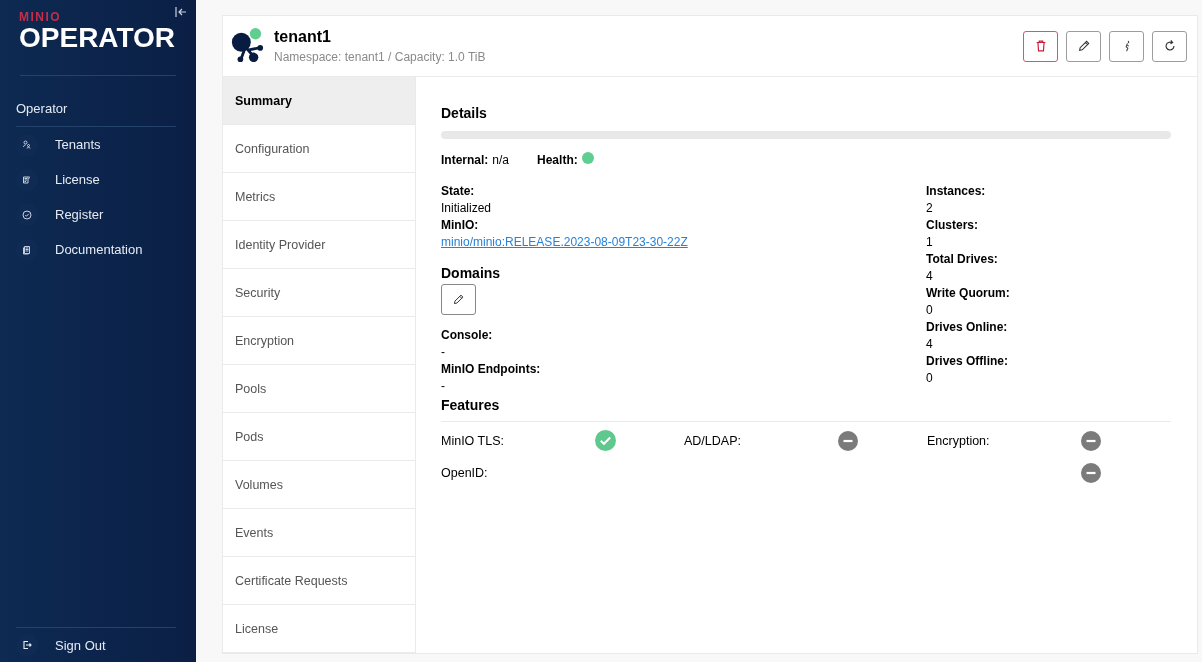  Describe the element at coordinates (98, 249) in the screenshot. I see `nav-item: Documentation` at that location.